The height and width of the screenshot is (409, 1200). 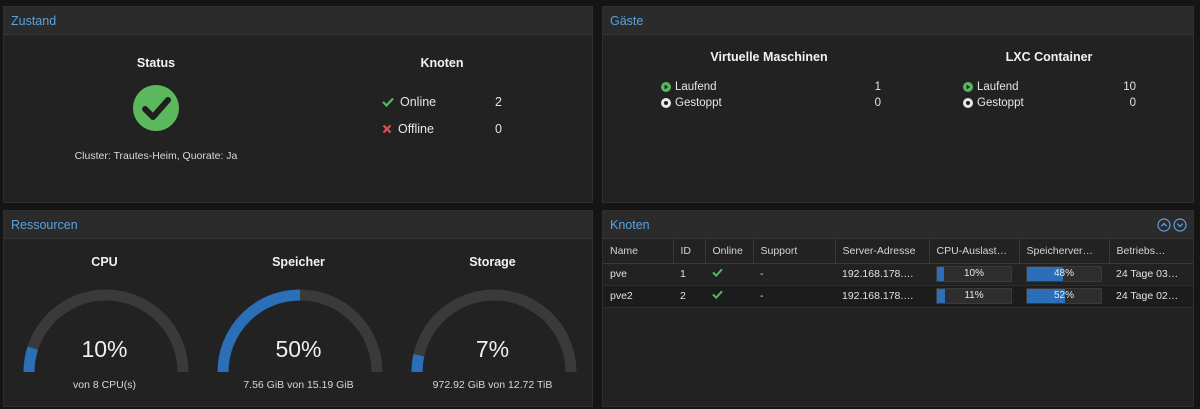 What do you see at coordinates (877, 103) in the screenshot?
I see `vm-stopped-count: 0` at bounding box center [877, 103].